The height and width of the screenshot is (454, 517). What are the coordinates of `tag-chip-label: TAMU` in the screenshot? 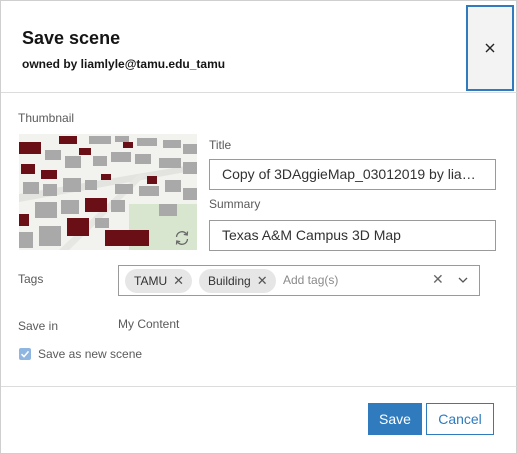 It's located at (151, 281).